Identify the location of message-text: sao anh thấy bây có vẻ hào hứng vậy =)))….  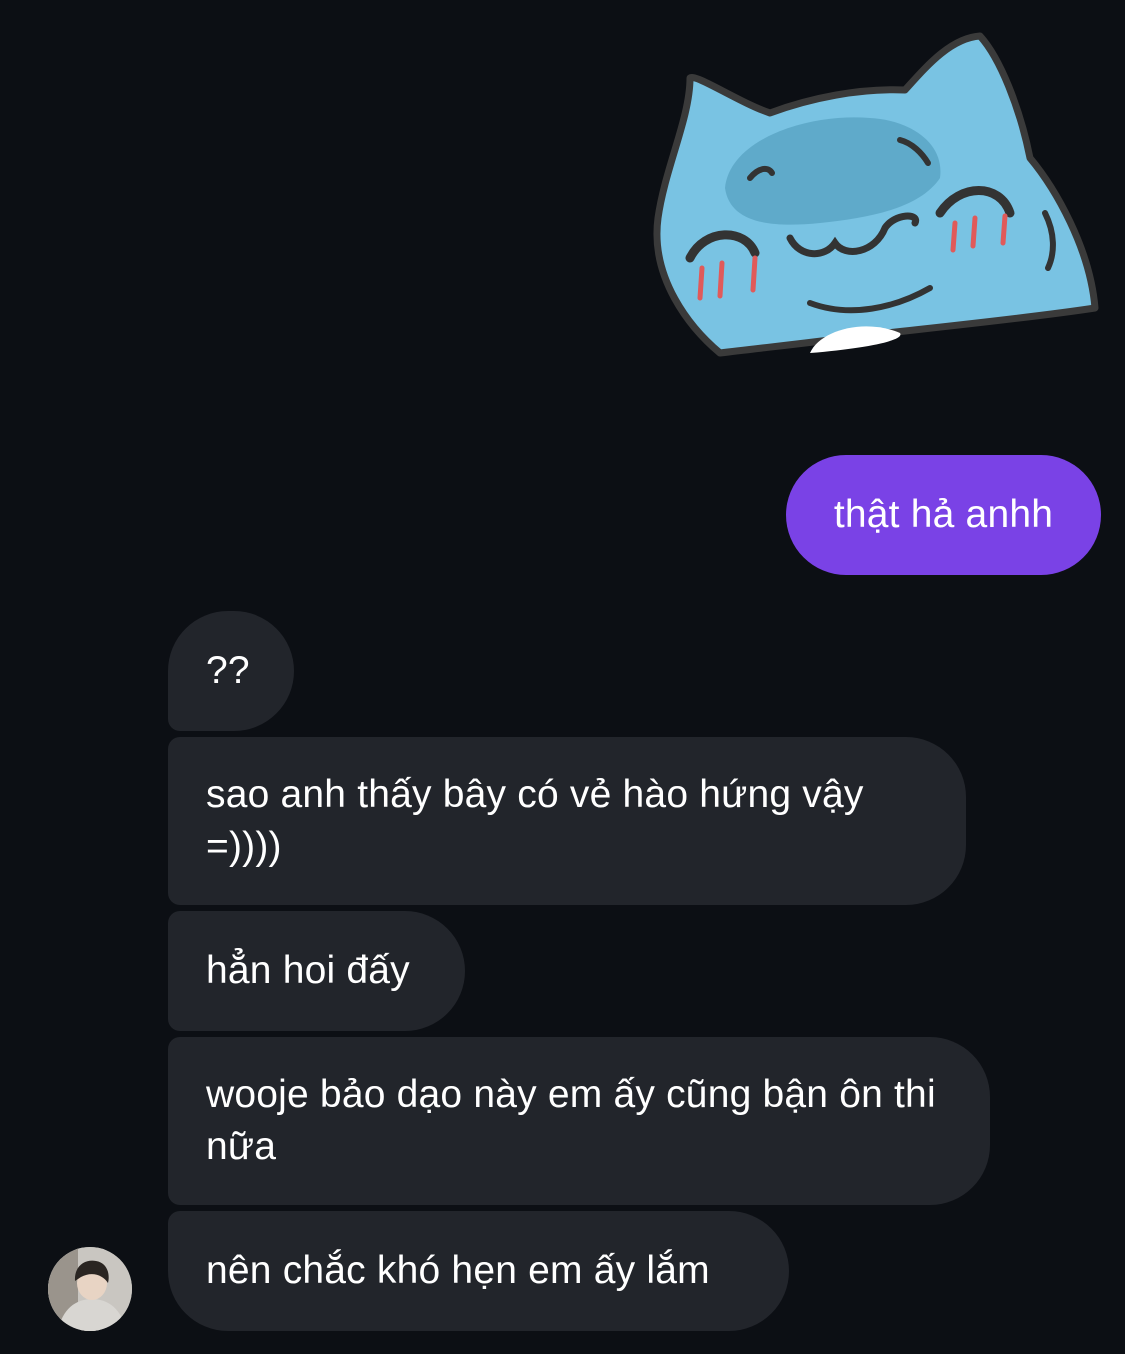
(535, 820).